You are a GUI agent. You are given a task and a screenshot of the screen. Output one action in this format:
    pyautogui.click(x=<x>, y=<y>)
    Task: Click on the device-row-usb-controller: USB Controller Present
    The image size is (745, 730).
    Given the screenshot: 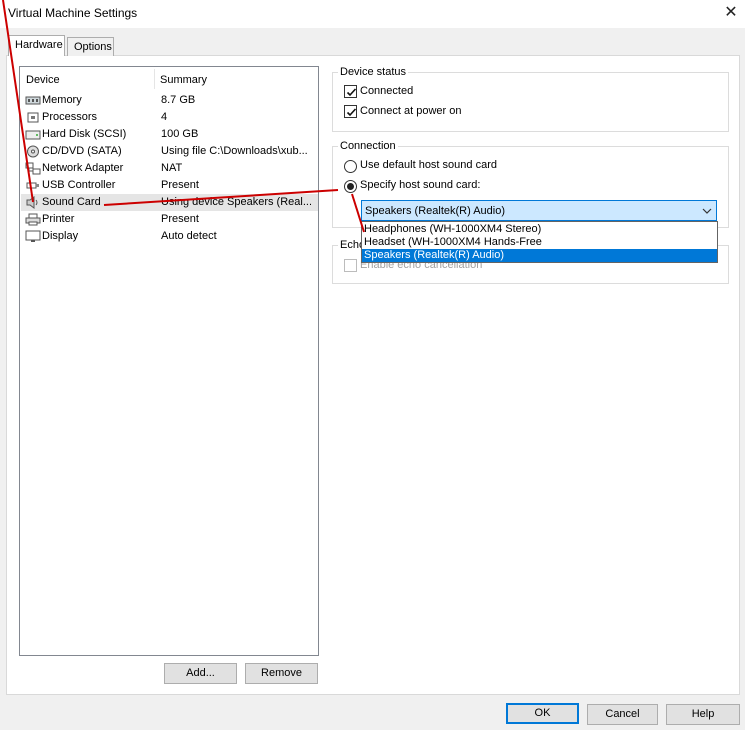 What is the action you would take?
    pyautogui.click(x=169, y=185)
    